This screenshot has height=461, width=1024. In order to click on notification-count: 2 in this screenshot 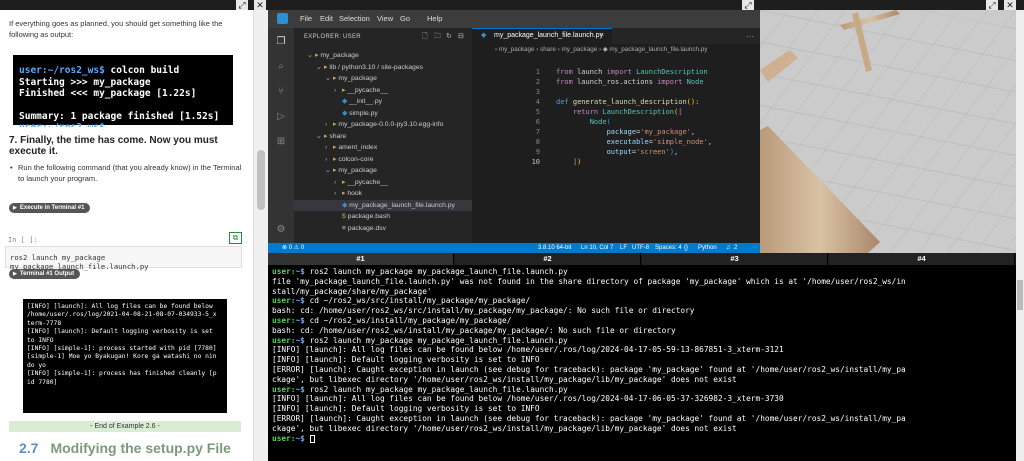, I will do `click(735, 248)`.